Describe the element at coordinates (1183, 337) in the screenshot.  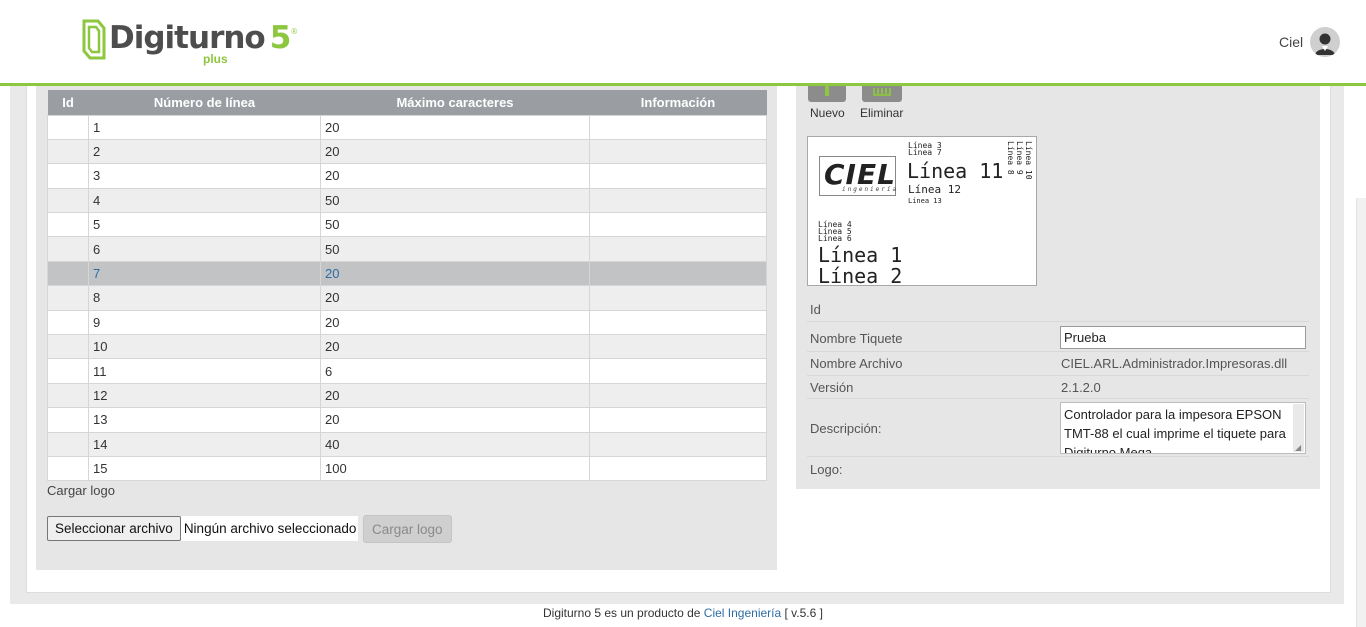
I see `ticket-name-input` at that location.